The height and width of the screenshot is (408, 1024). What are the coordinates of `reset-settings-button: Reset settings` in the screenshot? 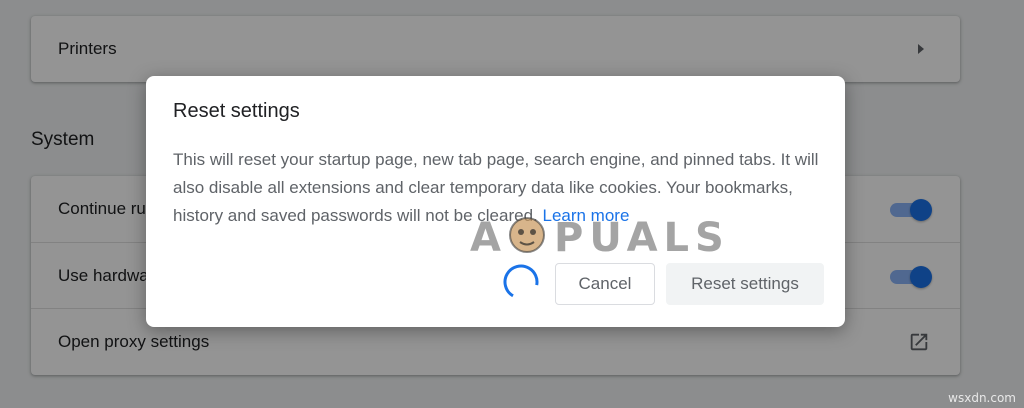 It's located at (745, 284).